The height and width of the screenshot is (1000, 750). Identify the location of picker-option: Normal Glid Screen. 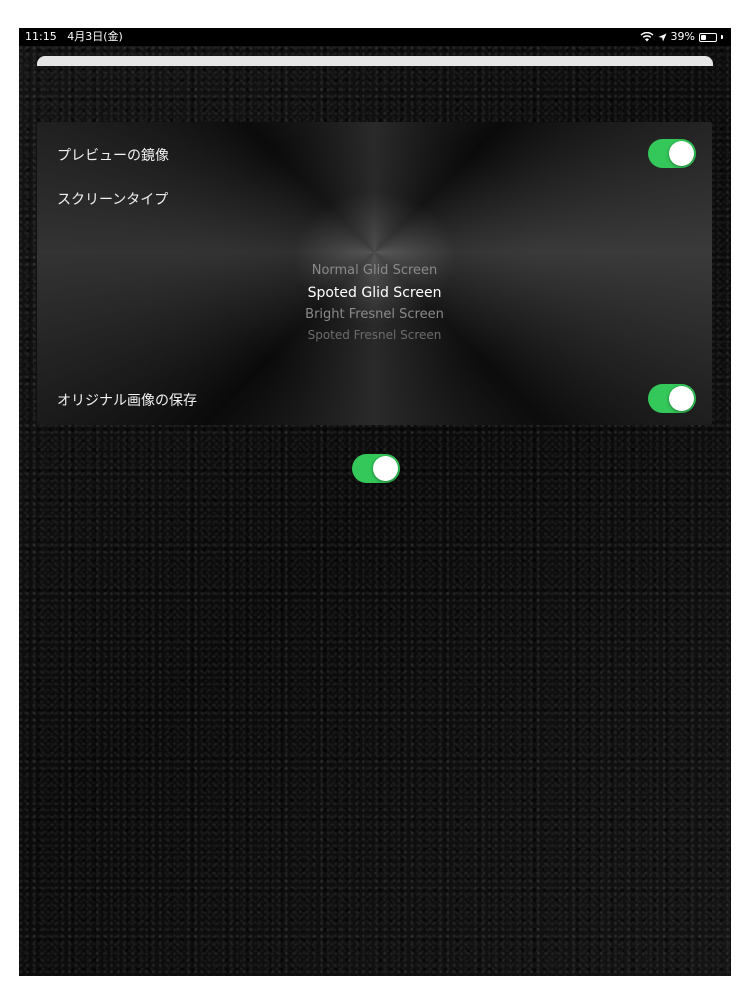
(374, 271).